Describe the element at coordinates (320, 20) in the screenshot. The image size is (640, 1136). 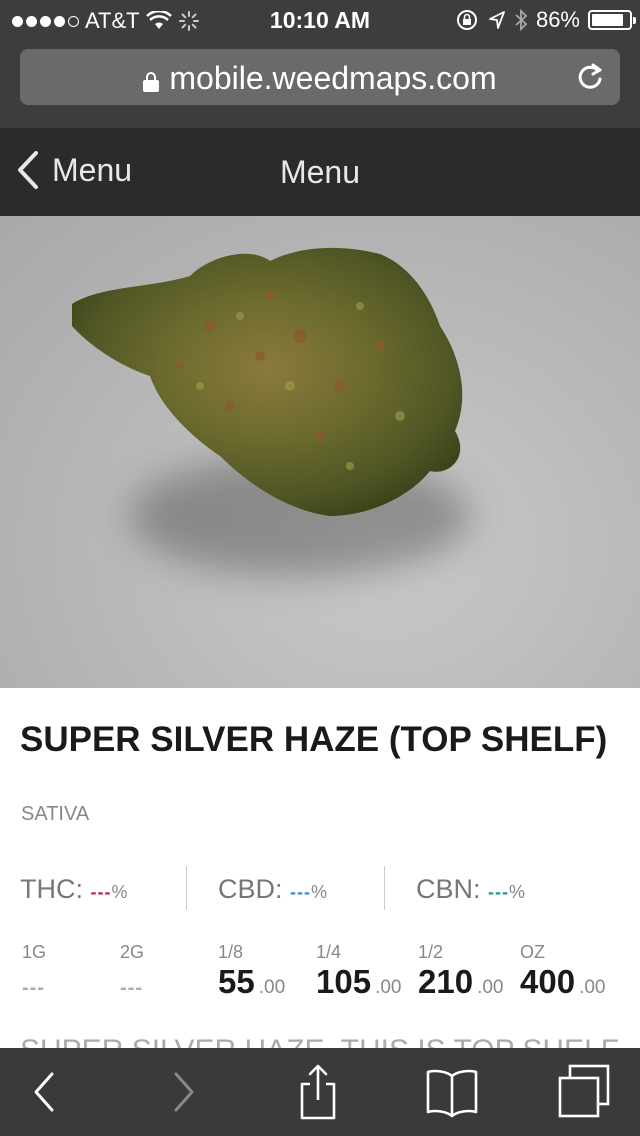
I see `status-bar: AT&T 10:10 AM 86%` at that location.